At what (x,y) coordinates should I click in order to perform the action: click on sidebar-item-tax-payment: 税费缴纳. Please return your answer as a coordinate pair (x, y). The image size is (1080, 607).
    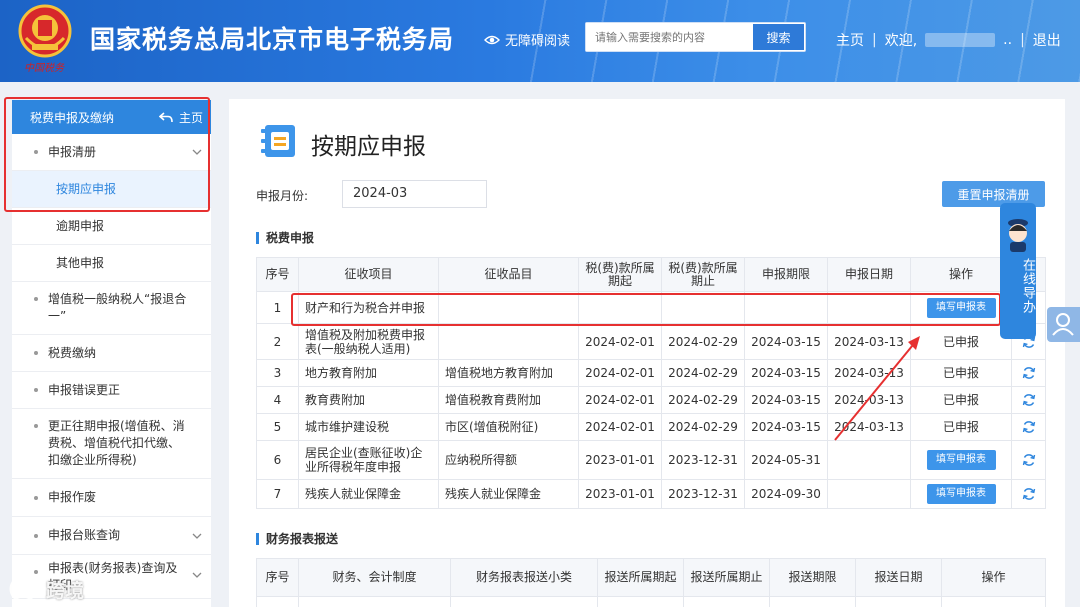
    Looking at the image, I should click on (111, 353).